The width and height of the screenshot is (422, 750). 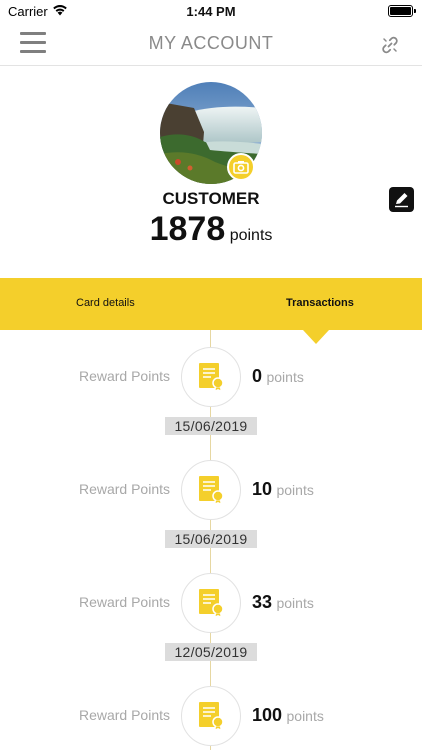 I want to click on active-tab-indicator, so click(x=316, y=337).